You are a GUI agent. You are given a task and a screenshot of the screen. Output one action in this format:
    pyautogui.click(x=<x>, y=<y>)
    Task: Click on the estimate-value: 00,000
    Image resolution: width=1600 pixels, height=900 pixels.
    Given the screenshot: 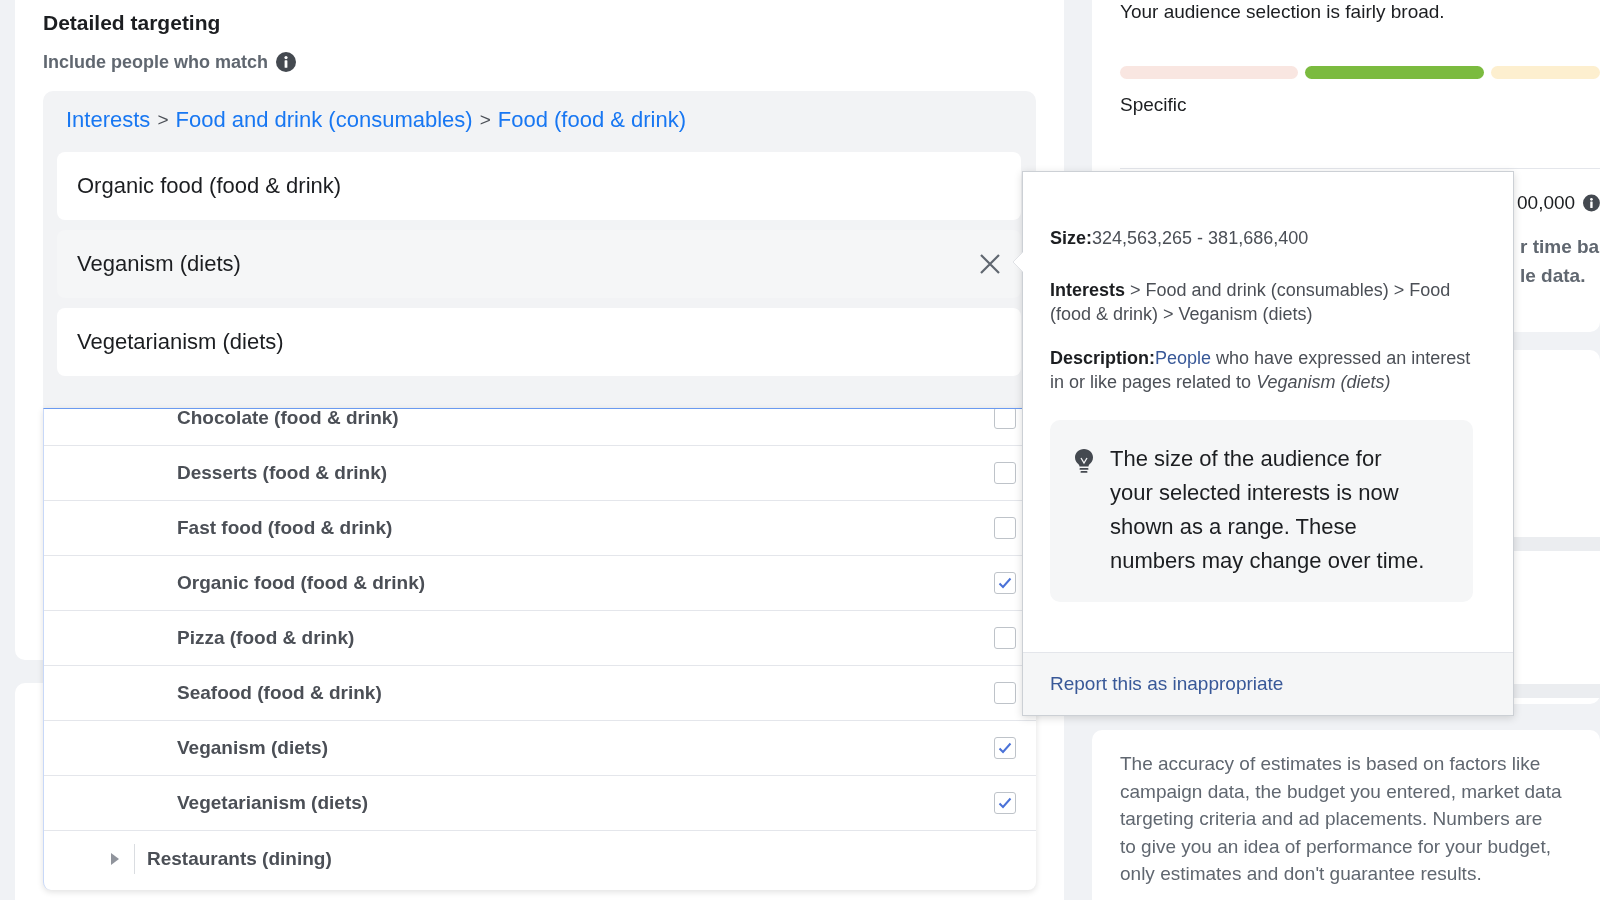 What is the action you would take?
    pyautogui.click(x=1546, y=203)
    